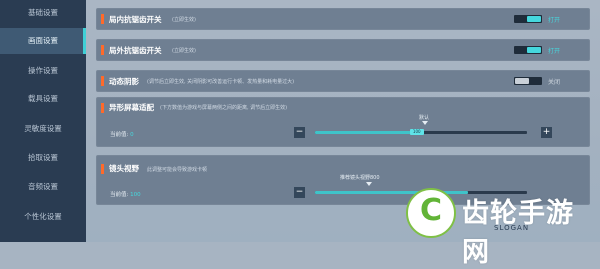  What do you see at coordinates (43, 13) in the screenshot?
I see `sidebar-item-basic: 基础设置` at bounding box center [43, 13].